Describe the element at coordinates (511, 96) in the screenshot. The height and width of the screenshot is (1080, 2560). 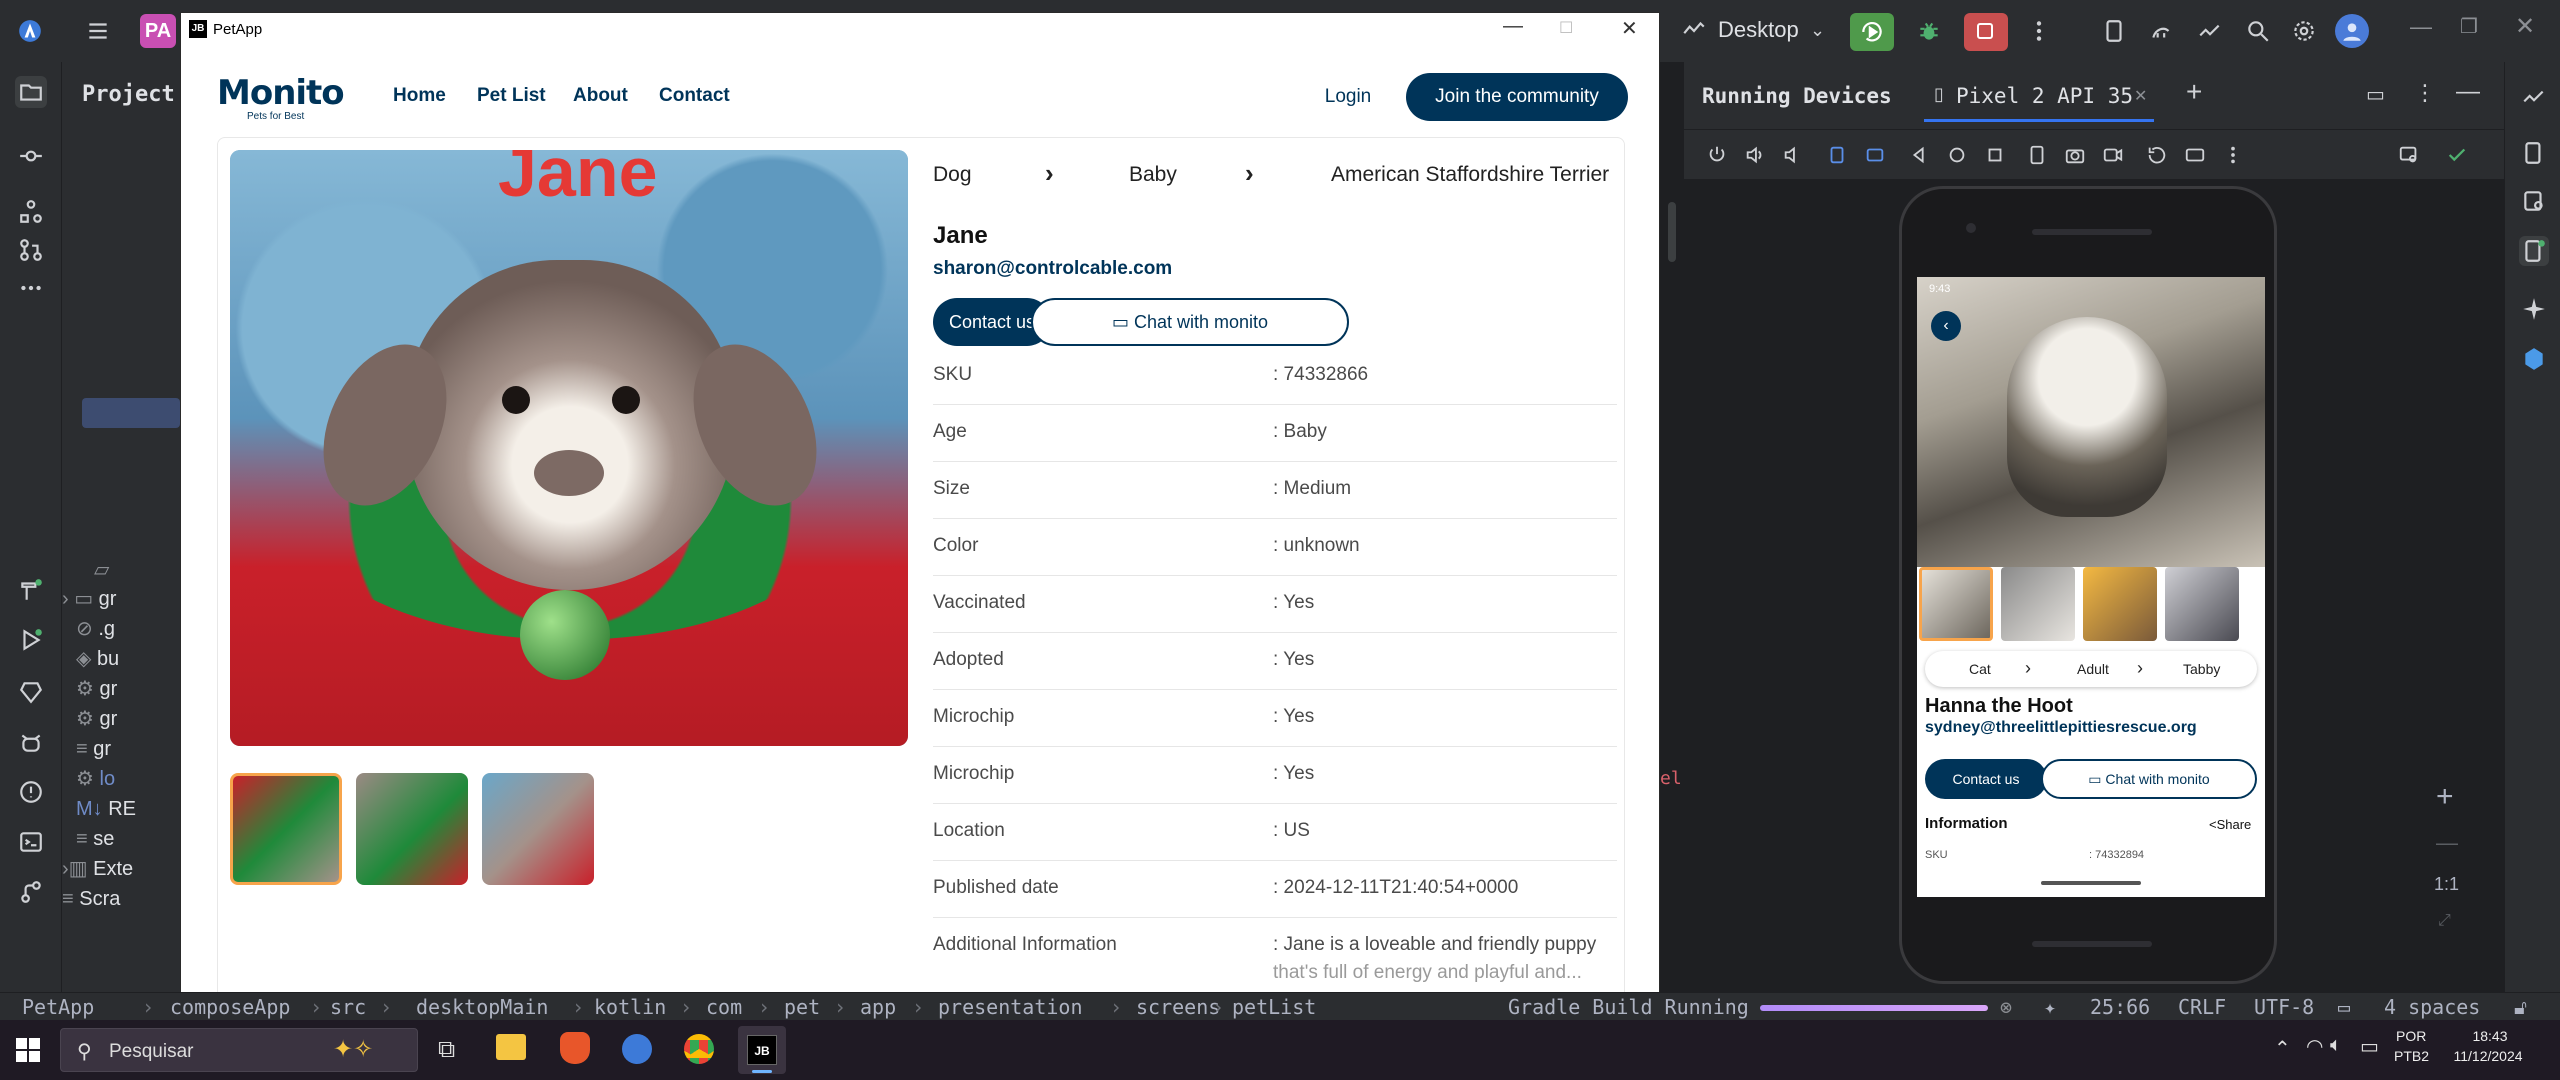
I see `nav-pet-list: Pet List` at that location.